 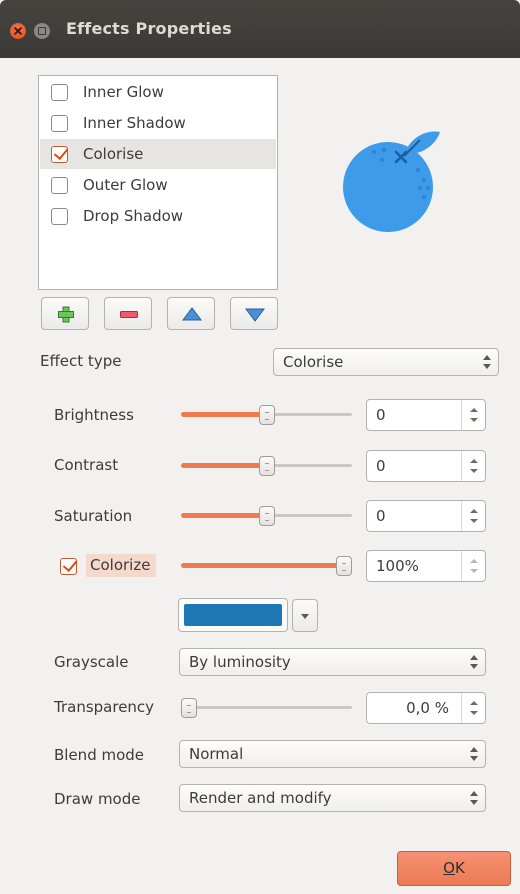 I want to click on colorize-strength-spinbox: 100%, so click(x=426, y=566).